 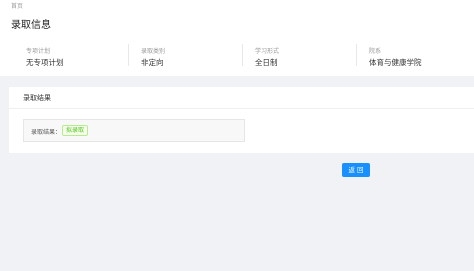 What do you see at coordinates (75, 130) in the screenshot?
I see `status-badge: 拟录取` at bounding box center [75, 130].